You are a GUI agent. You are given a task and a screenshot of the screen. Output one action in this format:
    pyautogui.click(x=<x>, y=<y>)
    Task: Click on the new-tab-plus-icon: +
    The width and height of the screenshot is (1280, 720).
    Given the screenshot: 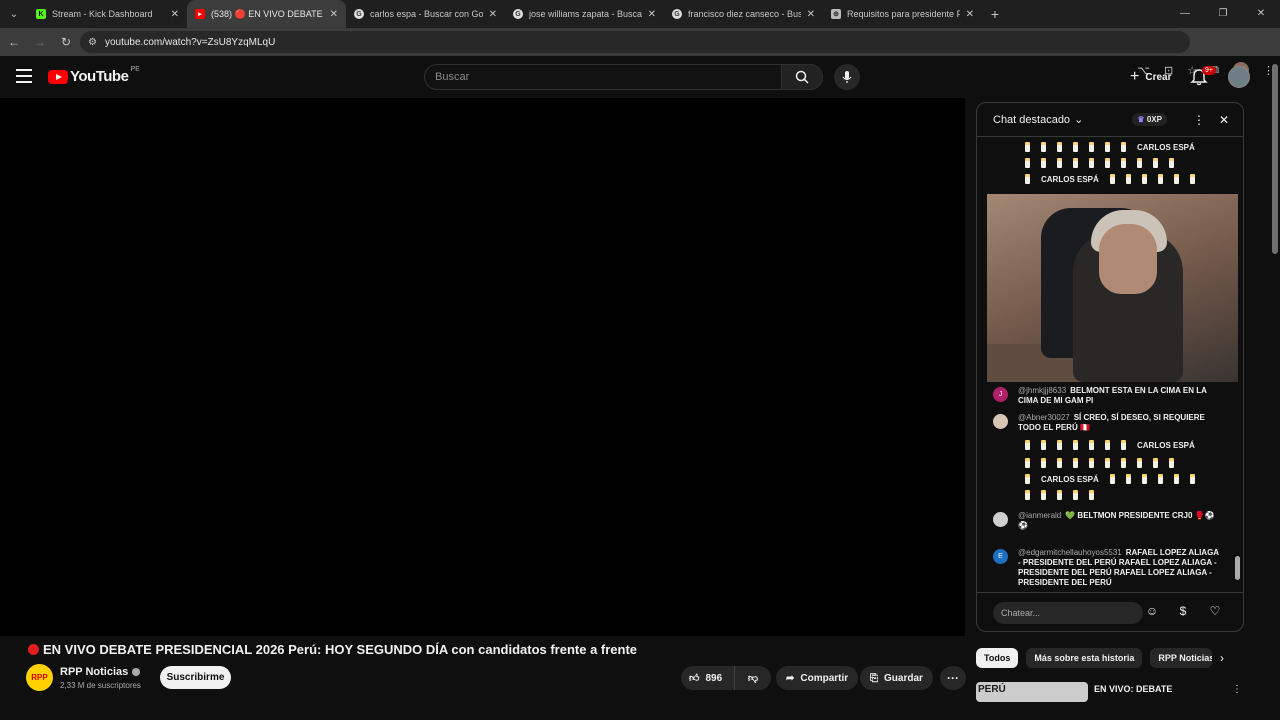 What is the action you would take?
    pyautogui.click(x=995, y=14)
    